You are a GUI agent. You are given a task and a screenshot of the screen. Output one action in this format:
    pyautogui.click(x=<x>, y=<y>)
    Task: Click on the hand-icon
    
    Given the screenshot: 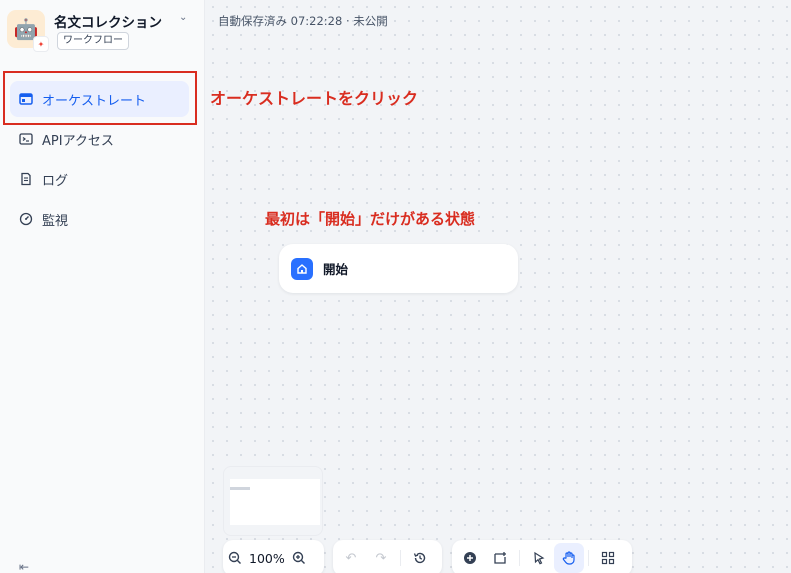 What is the action you would take?
    pyautogui.click(x=569, y=558)
    